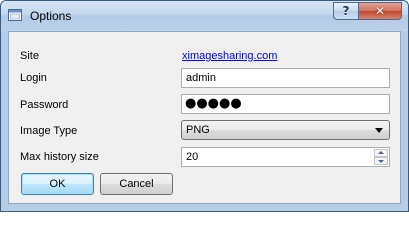 The height and width of the screenshot is (240, 409). I want to click on help-button: ?, so click(346, 11).